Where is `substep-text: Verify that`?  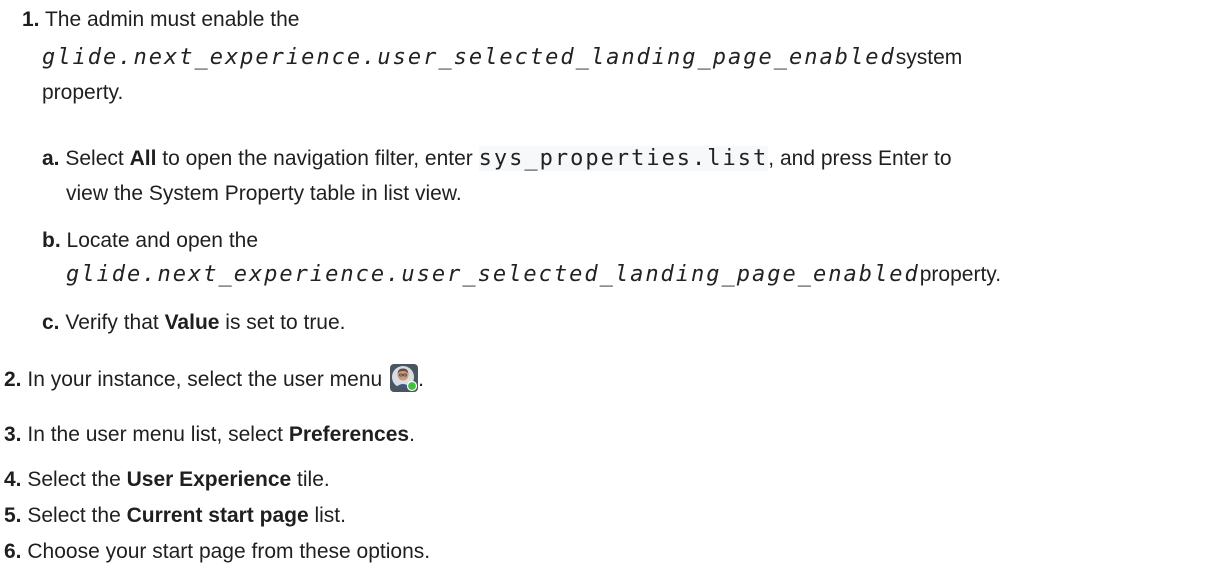
substep-text: Verify that is located at coordinates (115, 322).